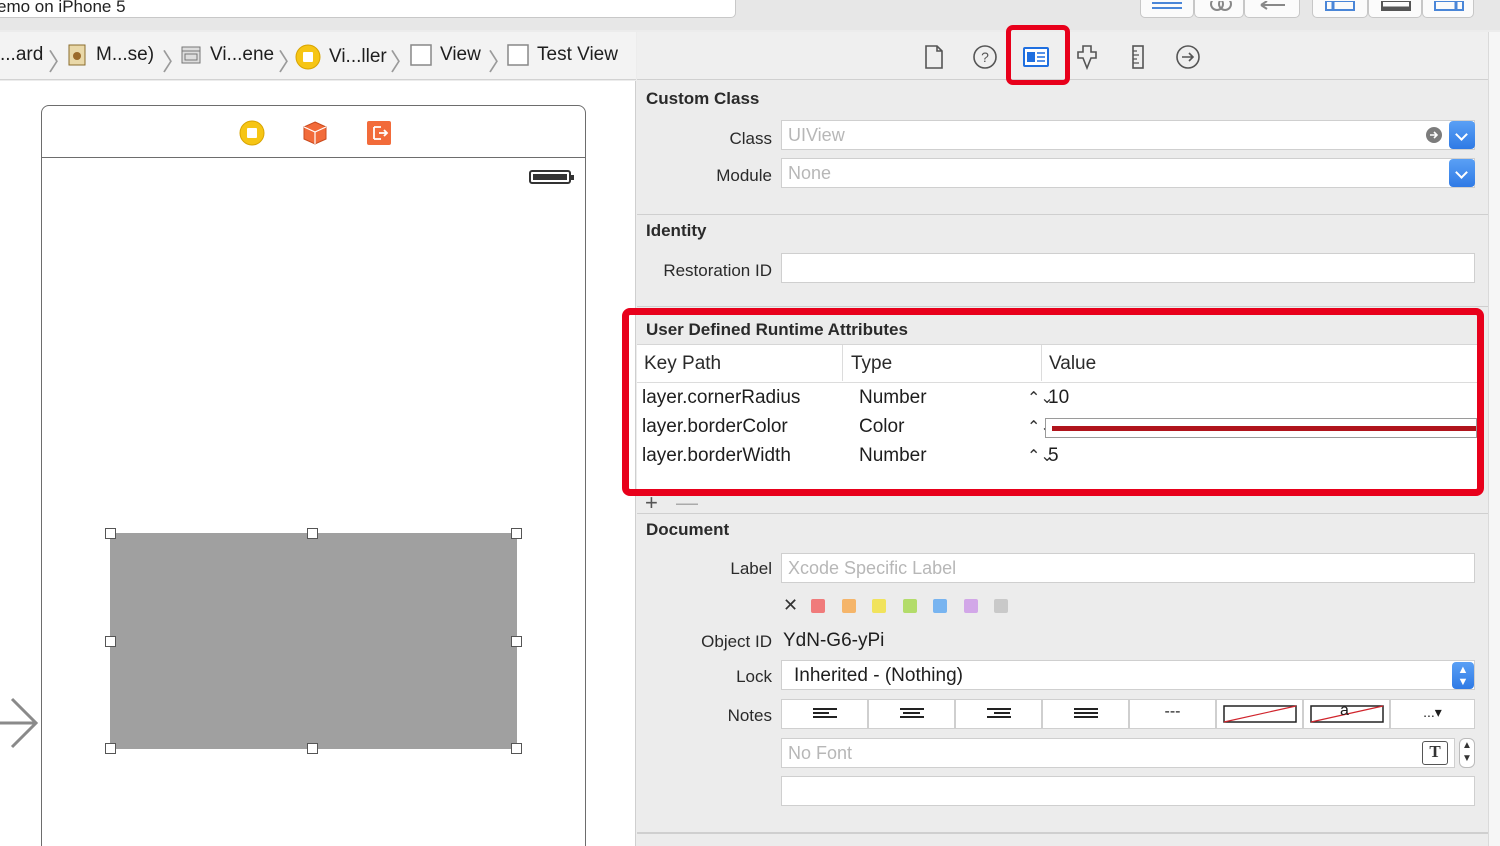 This screenshot has height=846, width=1500. I want to click on section-divider, so click(1062, 832).